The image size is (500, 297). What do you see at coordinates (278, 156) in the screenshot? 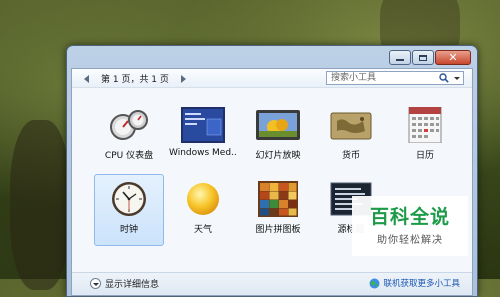
I see `gadget-label: 幻灯片放映` at bounding box center [278, 156].